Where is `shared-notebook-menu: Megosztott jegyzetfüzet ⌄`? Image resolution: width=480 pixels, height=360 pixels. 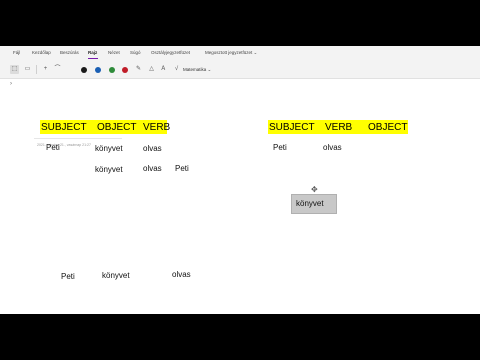
shared-notebook-menu: Megosztott jegyzetfüzet ⌄ is located at coordinates (231, 53).